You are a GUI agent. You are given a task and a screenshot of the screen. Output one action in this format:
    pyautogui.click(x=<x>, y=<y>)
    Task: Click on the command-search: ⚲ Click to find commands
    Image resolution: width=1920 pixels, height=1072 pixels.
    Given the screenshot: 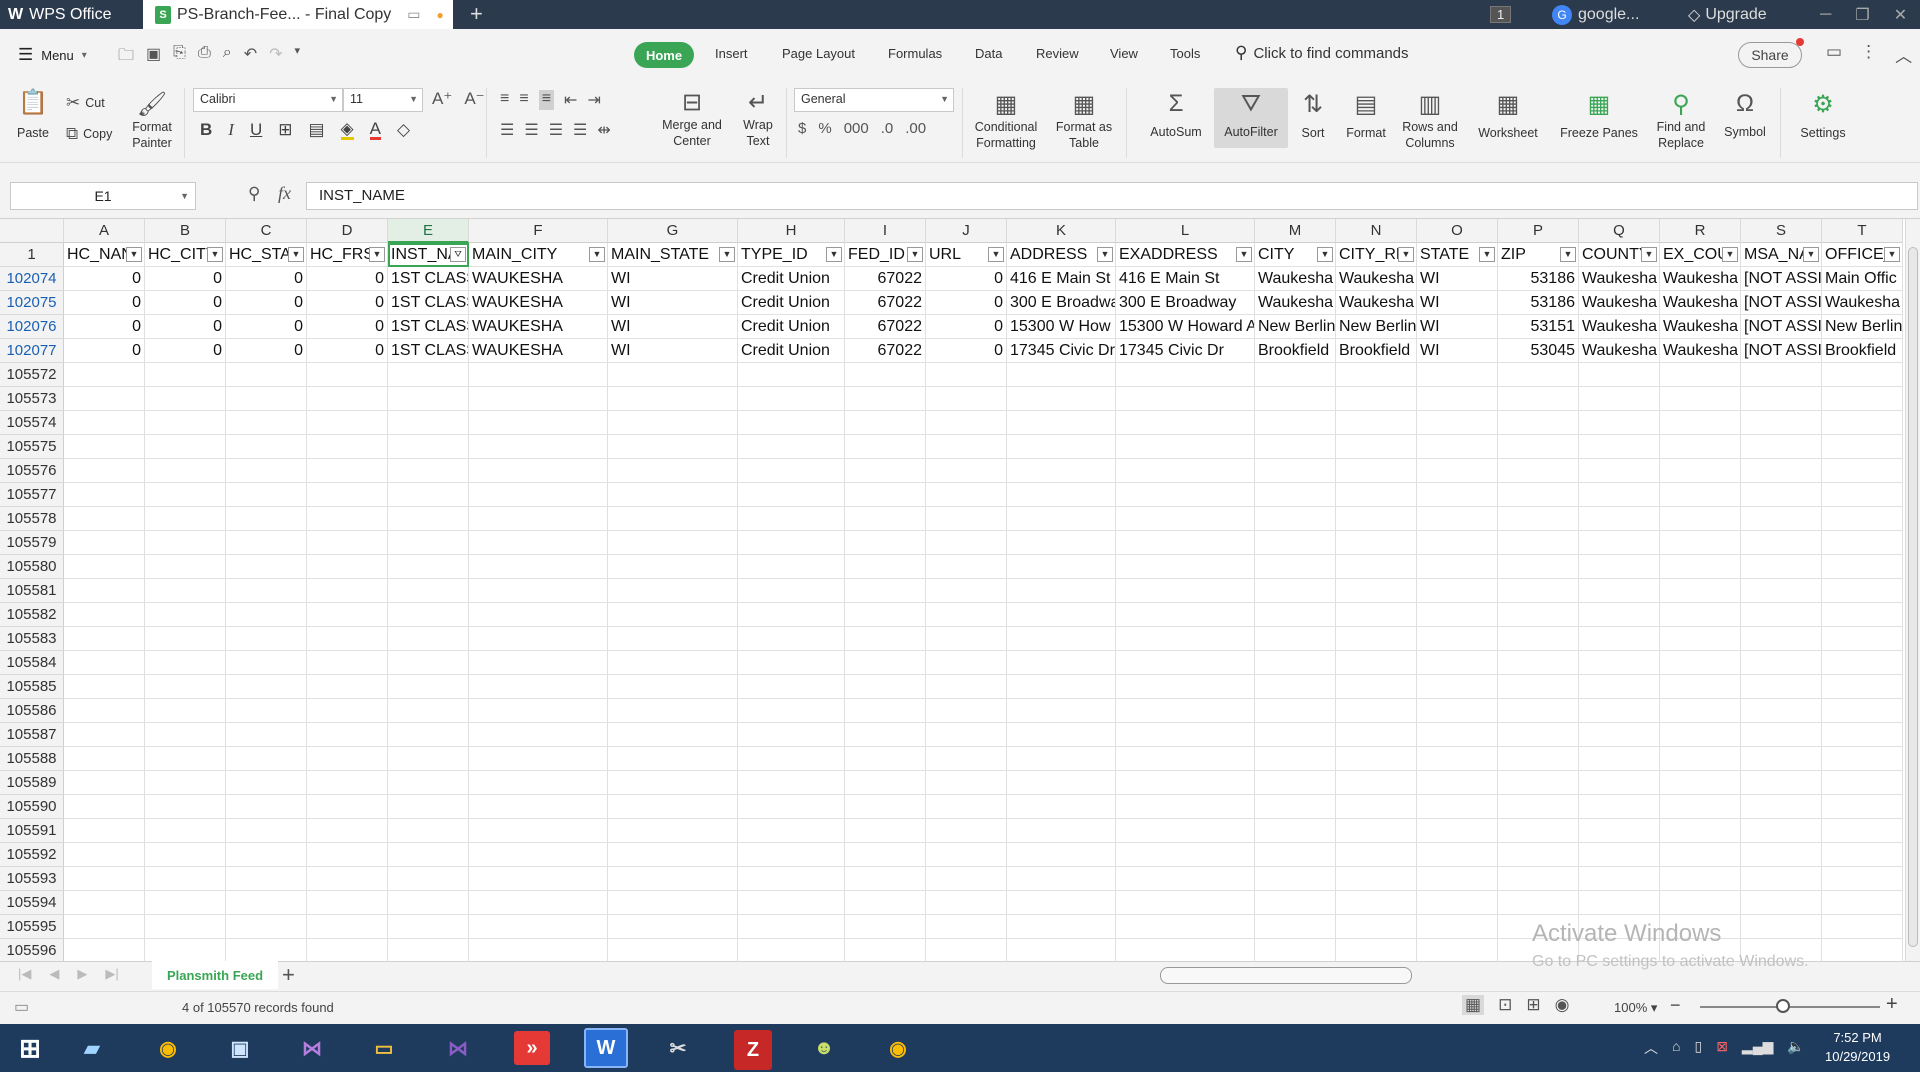 What is the action you would take?
    pyautogui.click(x=1322, y=53)
    